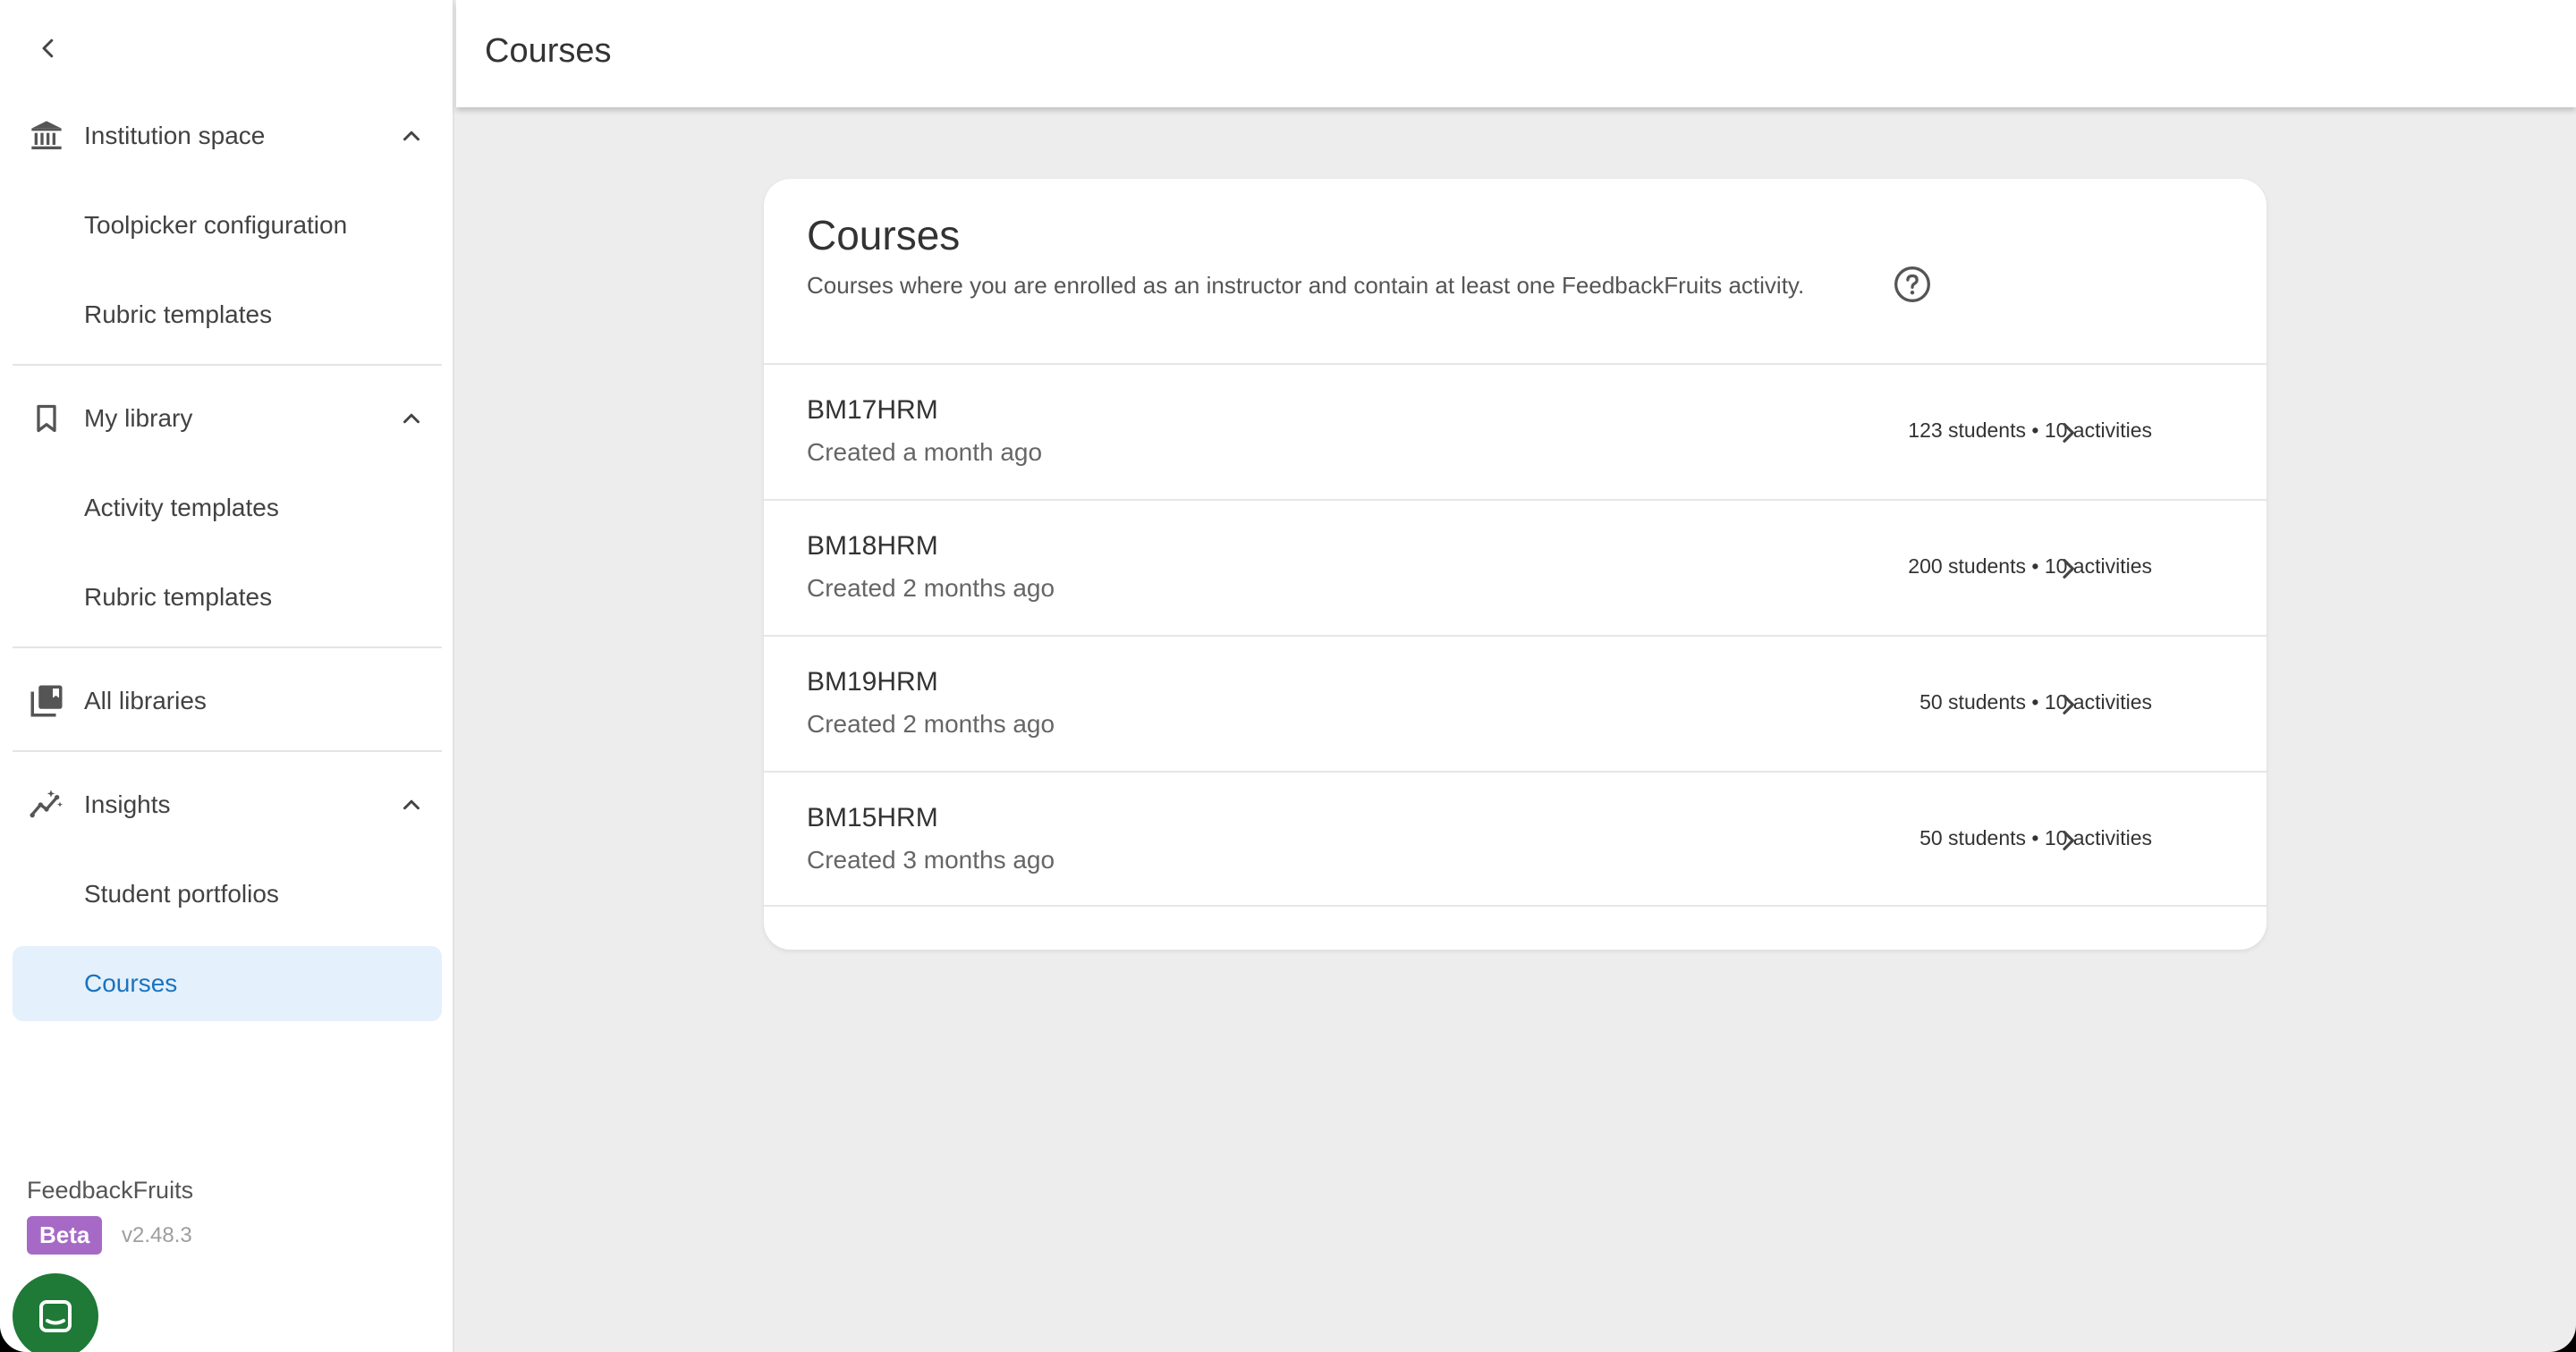  I want to click on course-name: BM15HRM, so click(872, 817).